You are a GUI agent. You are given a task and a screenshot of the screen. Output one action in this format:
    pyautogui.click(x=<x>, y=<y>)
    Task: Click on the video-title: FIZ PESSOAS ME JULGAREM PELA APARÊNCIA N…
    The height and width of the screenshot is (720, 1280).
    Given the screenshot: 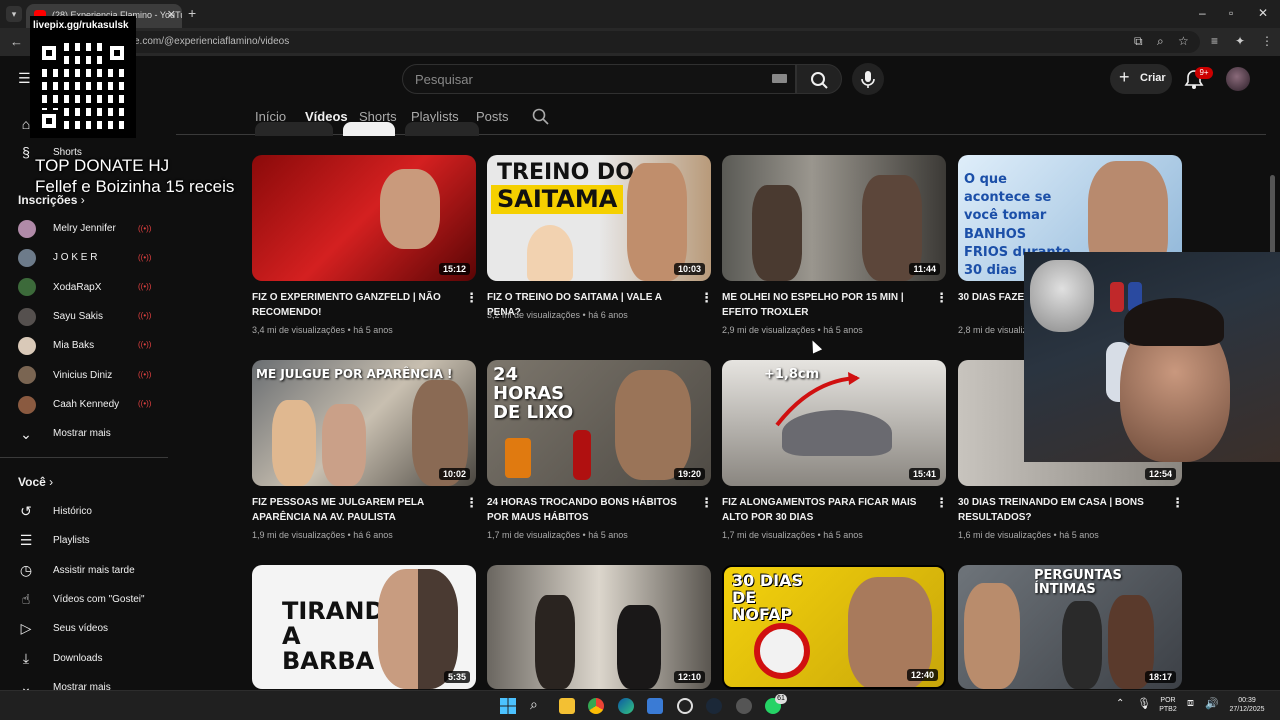 What is the action you would take?
    pyautogui.click(x=356, y=510)
    